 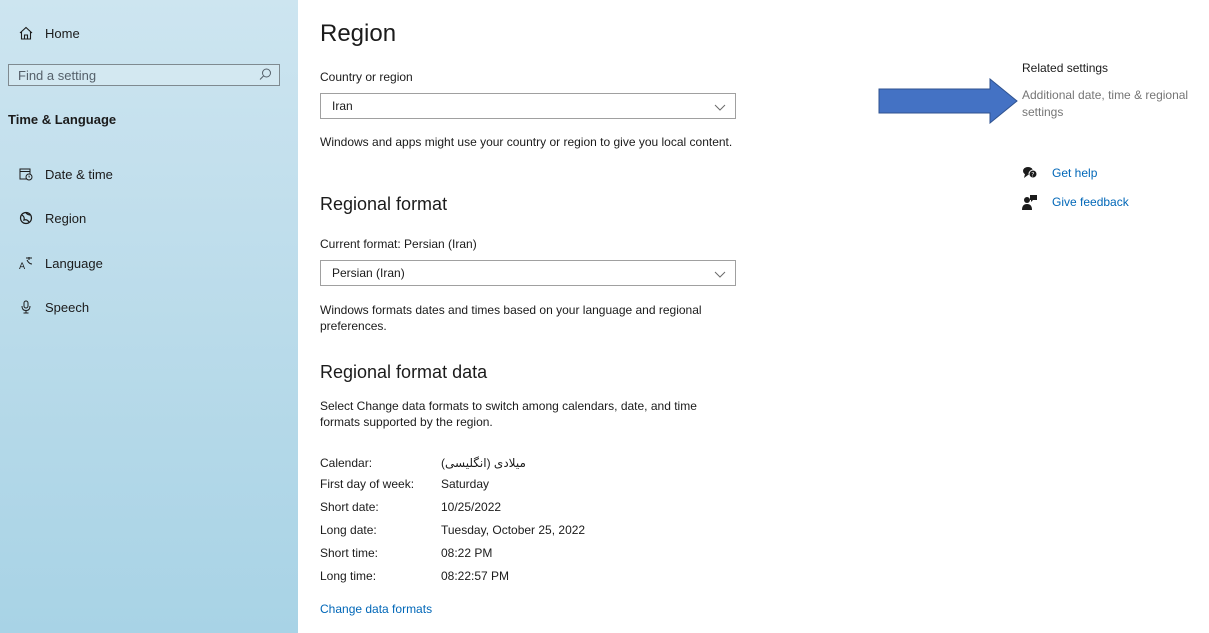 What do you see at coordinates (67, 307) in the screenshot?
I see `sidebar-item-label: Speech` at bounding box center [67, 307].